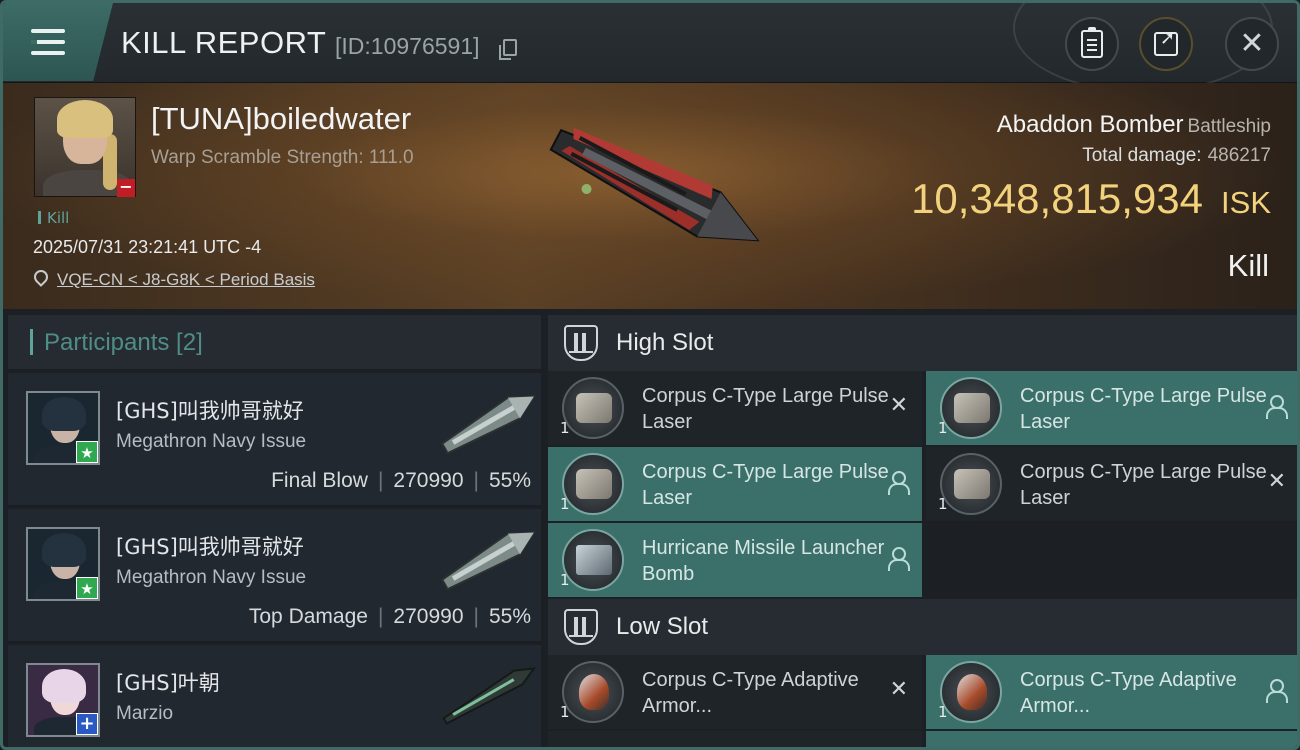  I want to click on total-damage-label: Total damage:, so click(1142, 155).